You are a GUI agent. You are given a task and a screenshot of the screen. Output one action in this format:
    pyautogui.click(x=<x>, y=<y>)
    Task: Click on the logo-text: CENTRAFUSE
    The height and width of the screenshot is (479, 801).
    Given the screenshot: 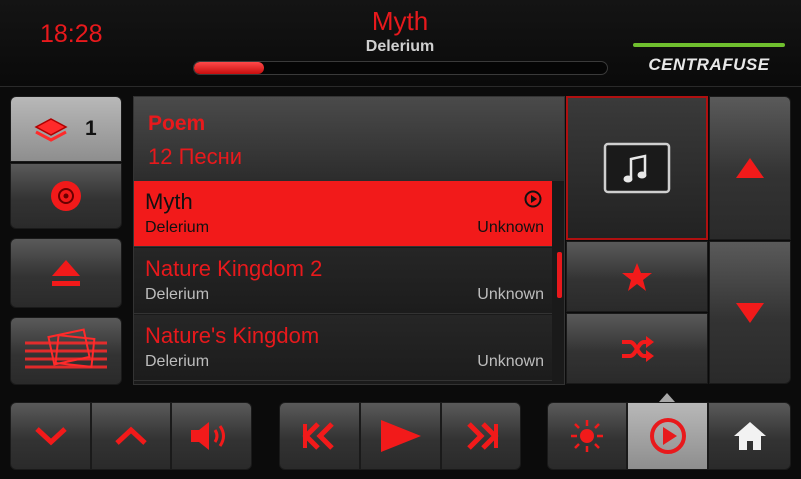 What is the action you would take?
    pyautogui.click(x=709, y=64)
    